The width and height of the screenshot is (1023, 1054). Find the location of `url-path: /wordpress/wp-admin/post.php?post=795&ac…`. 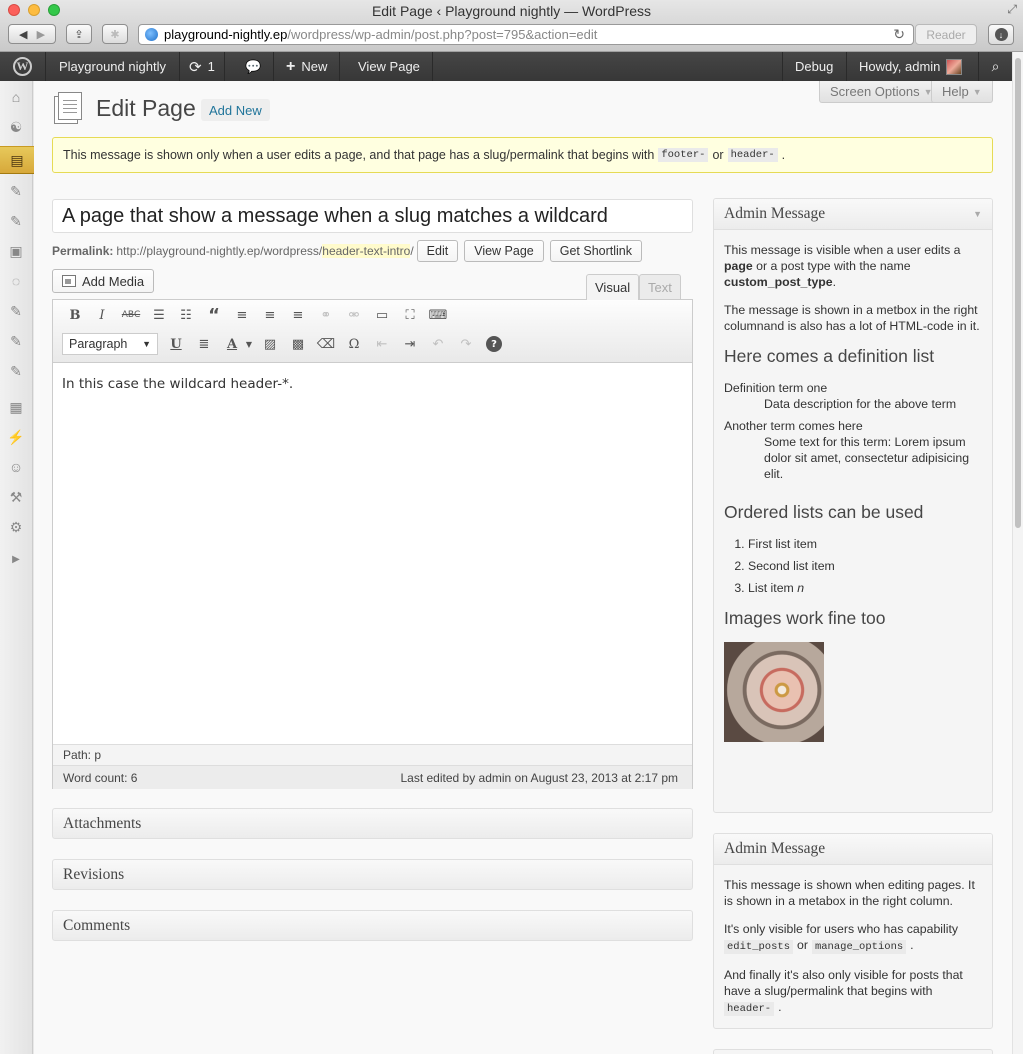

url-path: /wordpress/wp-admin/post.php?post=795&ac… is located at coordinates (442, 34).